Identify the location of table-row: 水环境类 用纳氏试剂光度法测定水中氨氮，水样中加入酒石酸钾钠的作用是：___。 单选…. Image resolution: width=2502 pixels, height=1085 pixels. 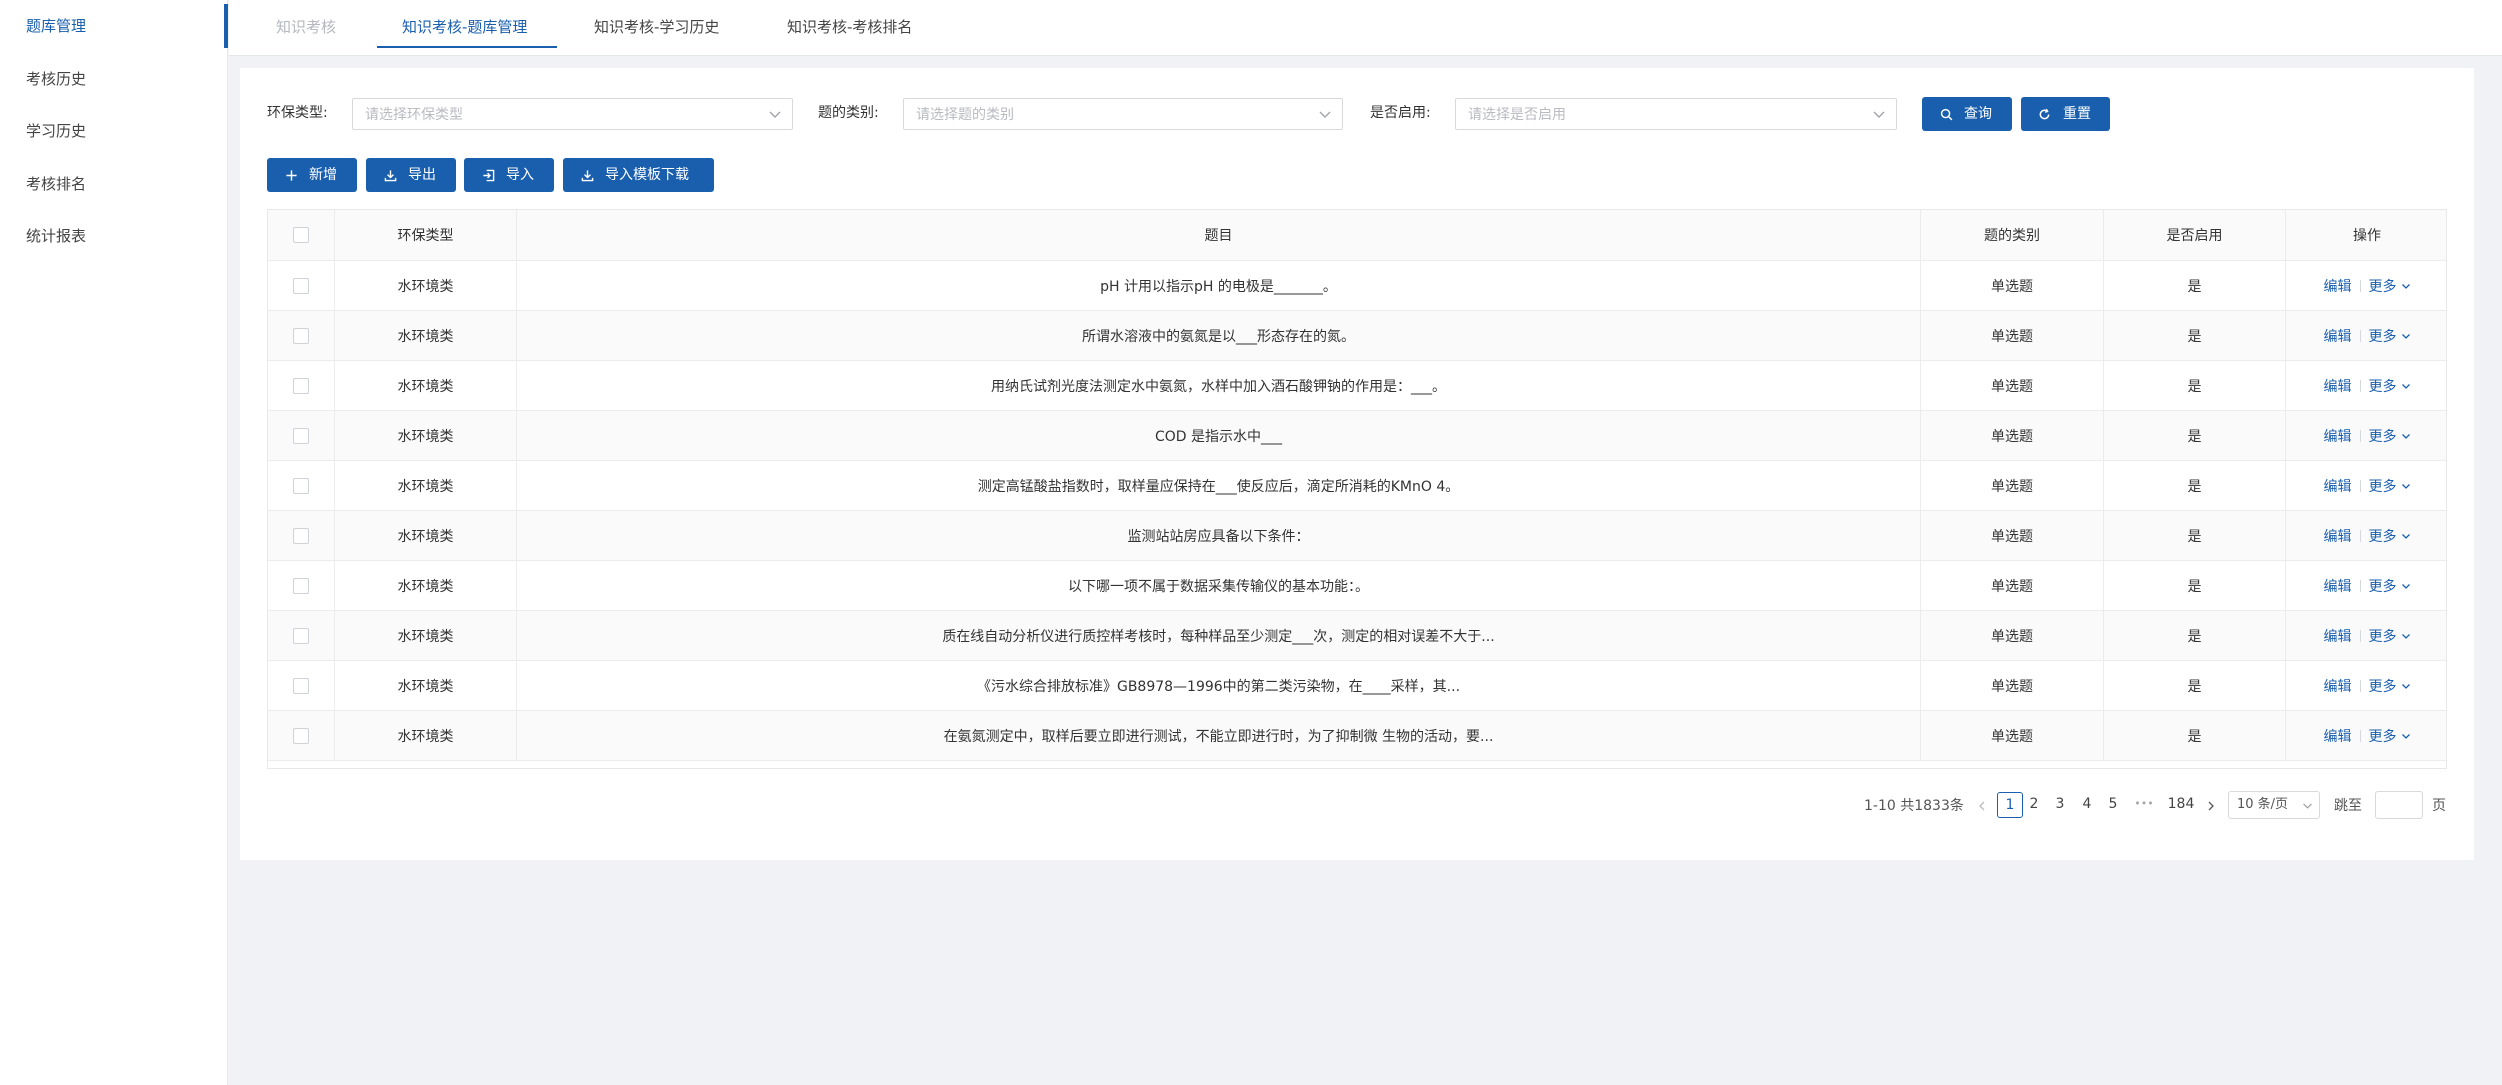
(1357, 386).